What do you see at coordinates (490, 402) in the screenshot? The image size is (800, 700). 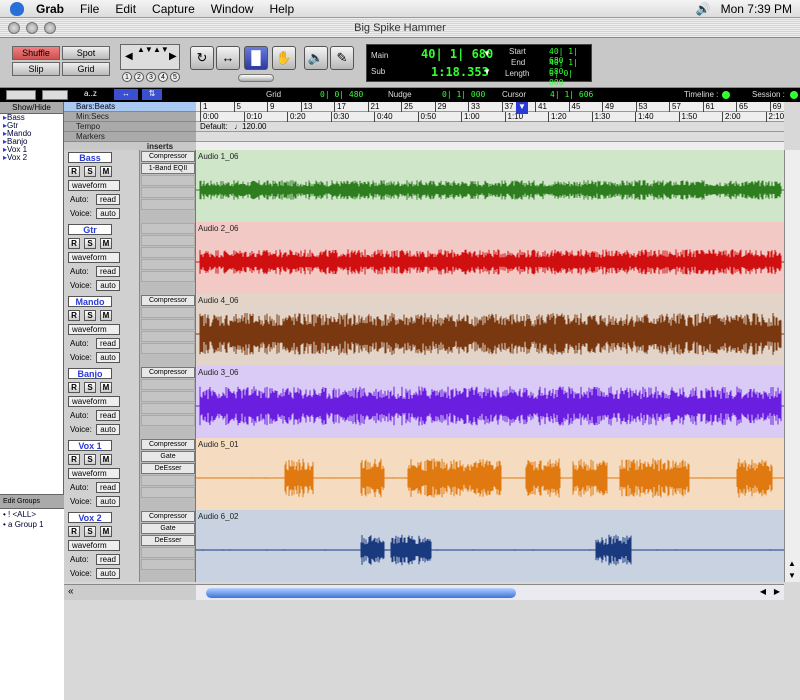 I see `audio-clip: Audio 3_06` at bounding box center [490, 402].